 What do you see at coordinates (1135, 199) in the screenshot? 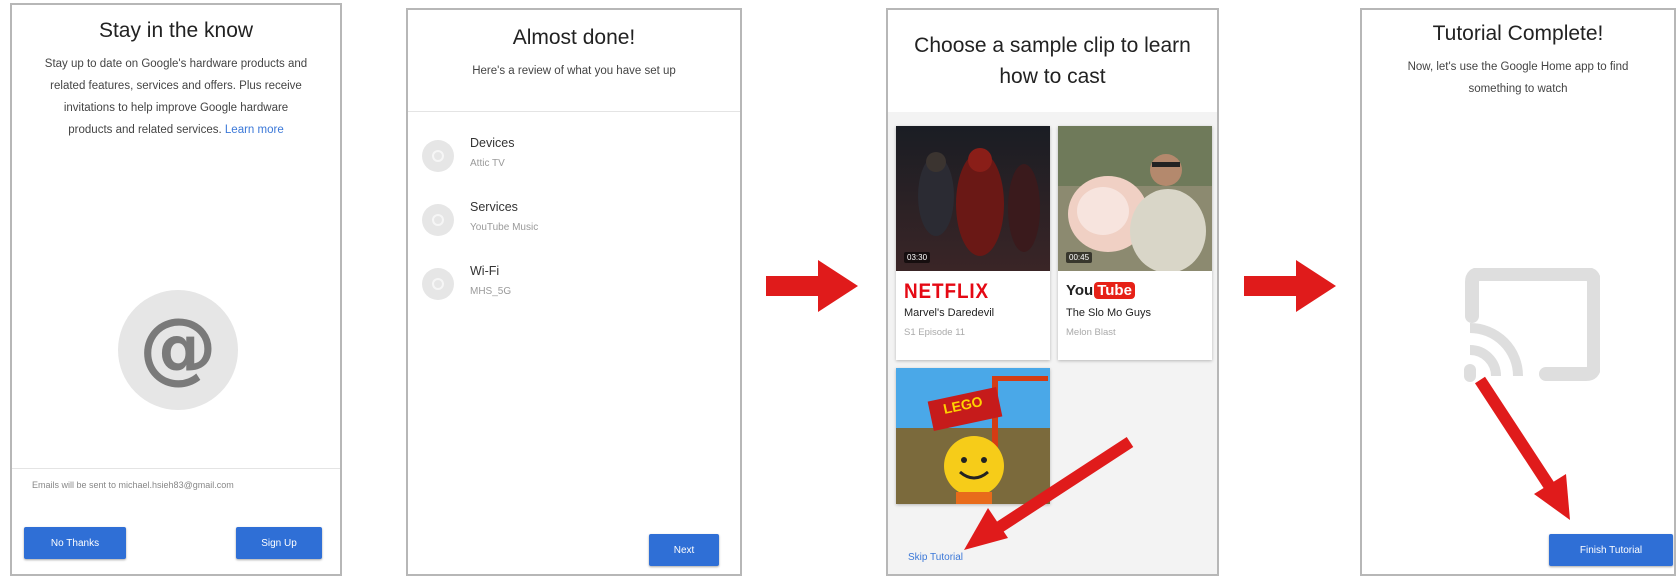
I see `slo-mo-guys-thumbnail: 00:45` at bounding box center [1135, 199].